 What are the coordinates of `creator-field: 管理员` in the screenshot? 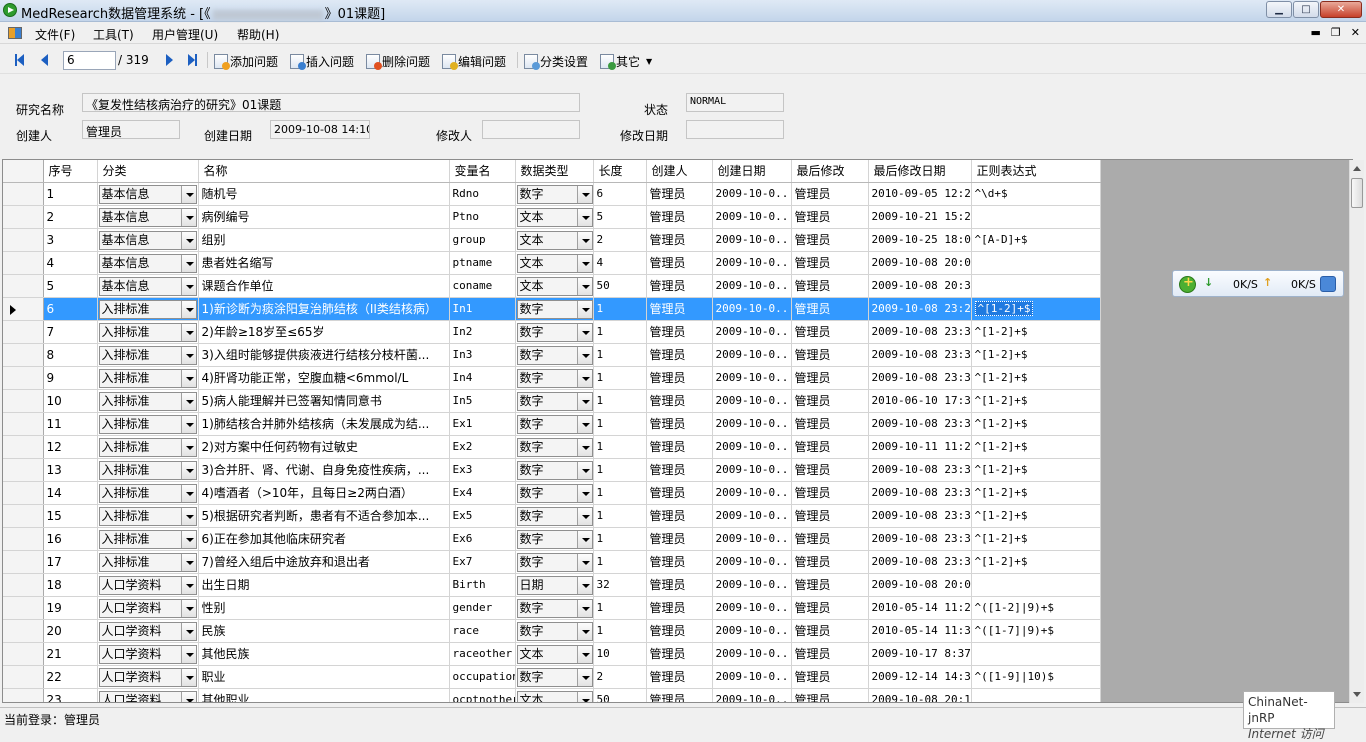 It's located at (131, 129).